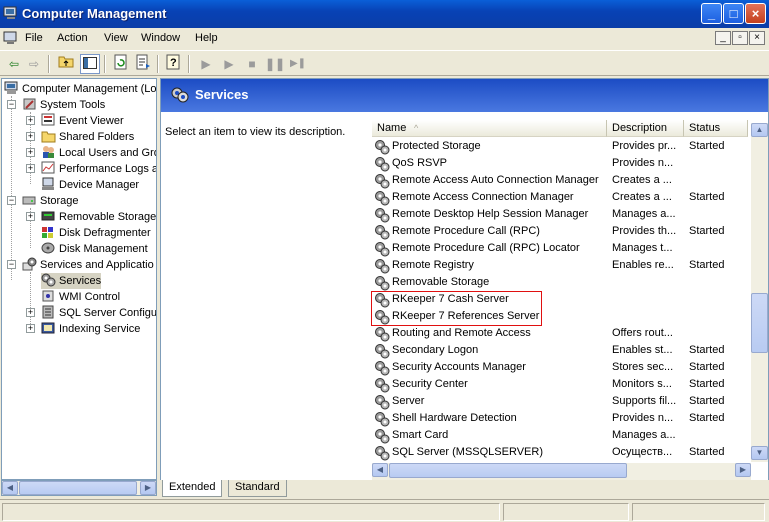 The width and height of the screenshot is (769, 522). I want to click on mdi-minimize-button: _, so click(723, 38).